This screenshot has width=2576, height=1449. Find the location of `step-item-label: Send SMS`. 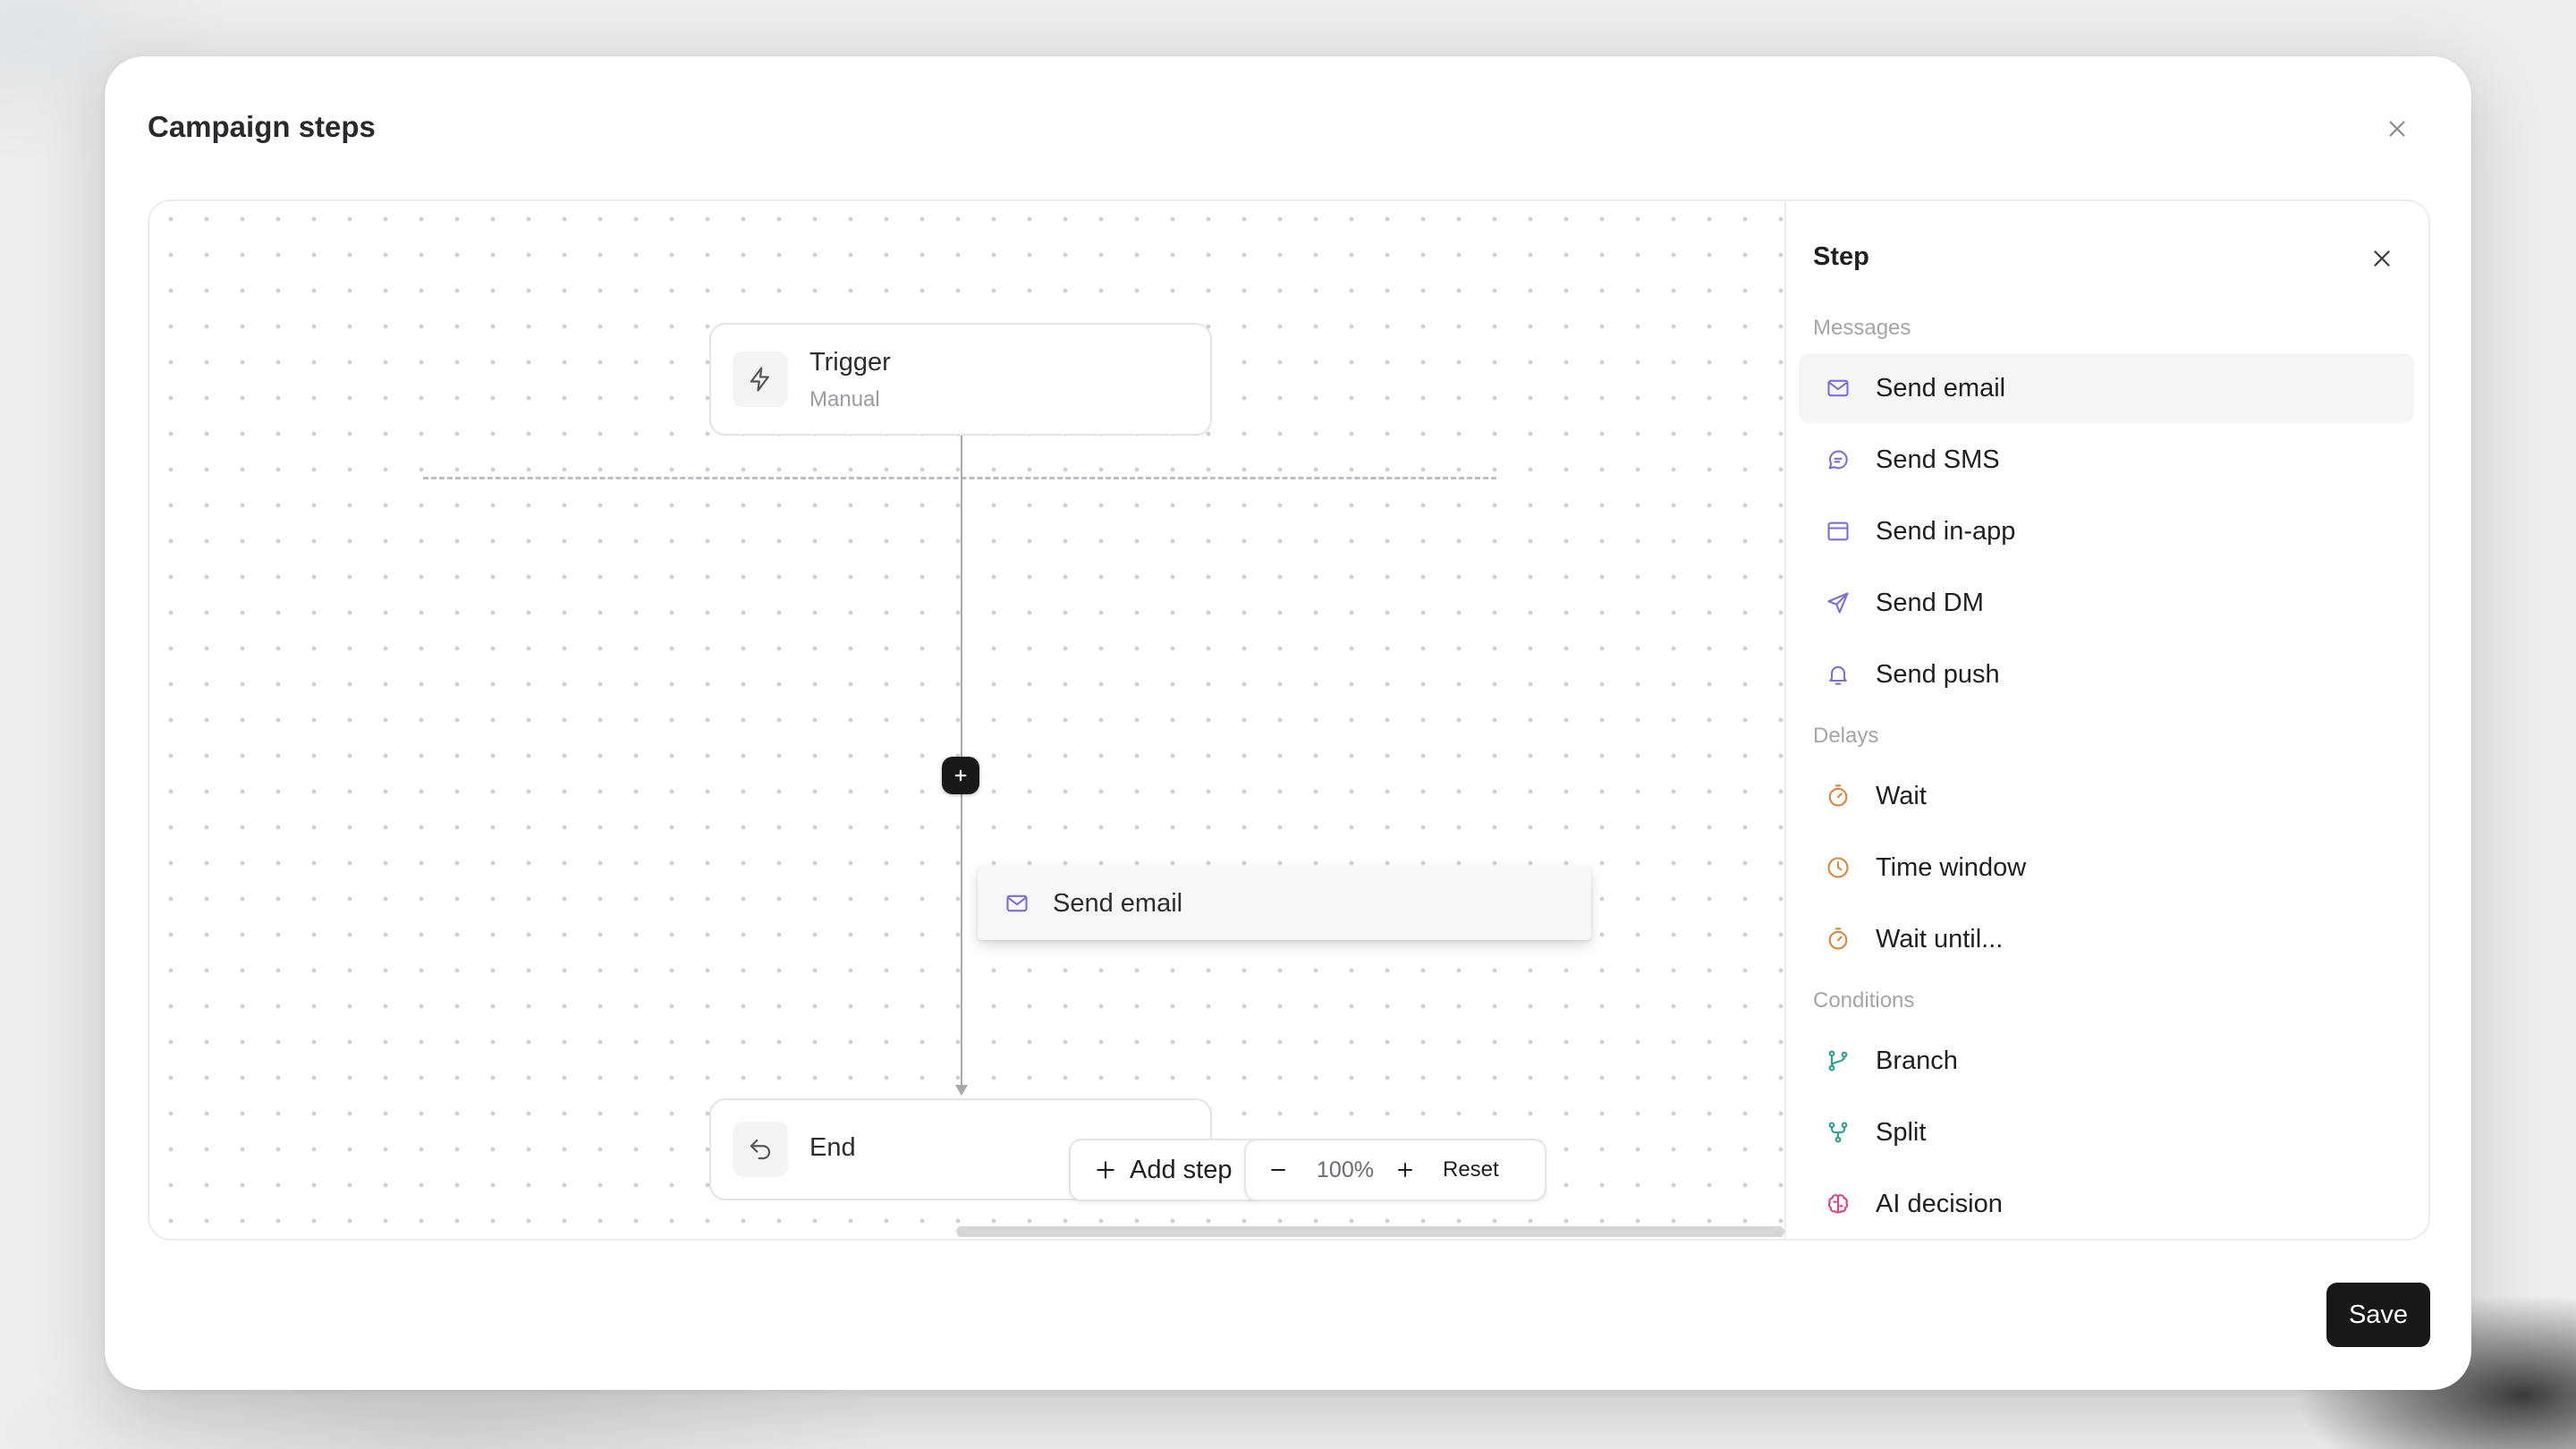

step-item-label: Send SMS is located at coordinates (1938, 459).